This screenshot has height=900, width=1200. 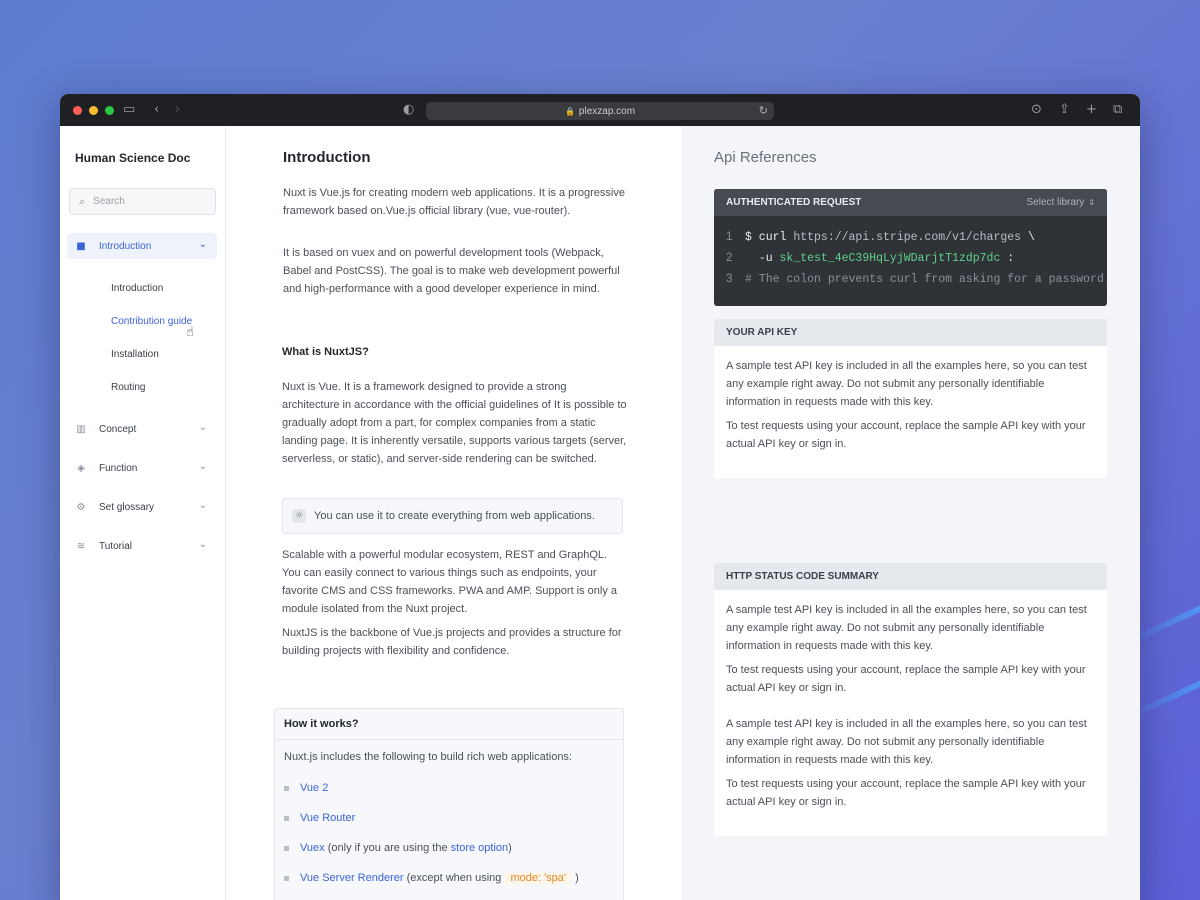 What do you see at coordinates (327, 157) in the screenshot?
I see `page-title: Introduction` at bounding box center [327, 157].